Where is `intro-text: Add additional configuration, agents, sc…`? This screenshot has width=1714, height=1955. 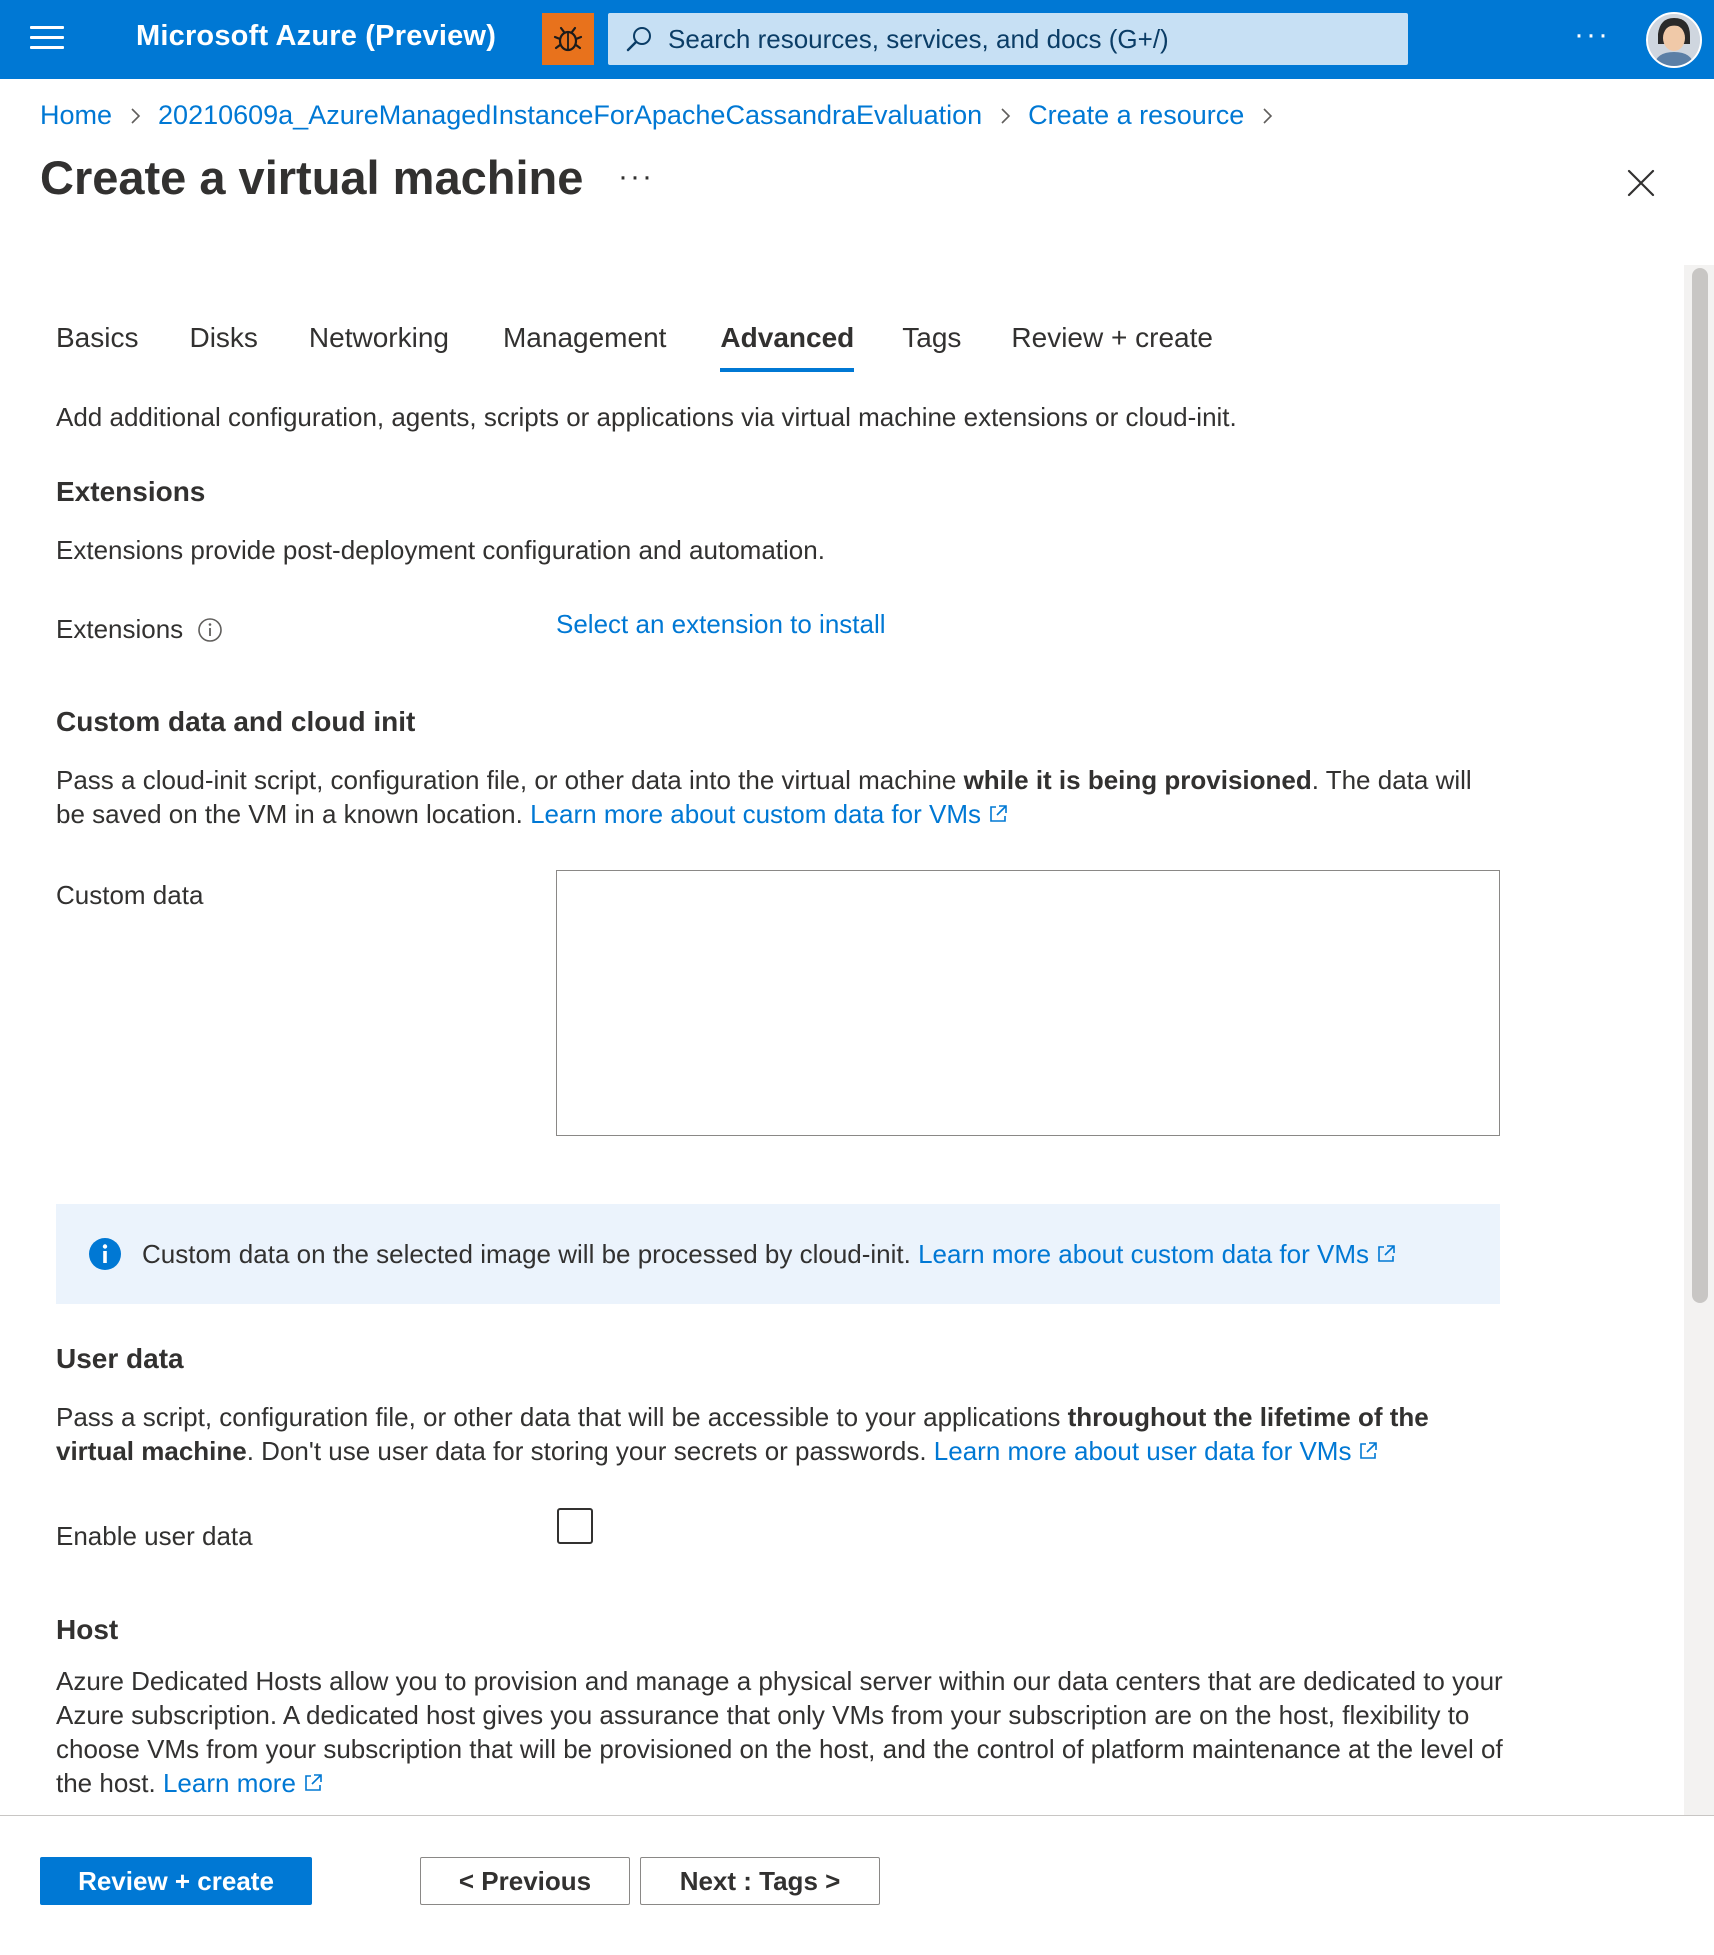
intro-text: Add additional configuration, agents, sc… is located at coordinates (646, 417).